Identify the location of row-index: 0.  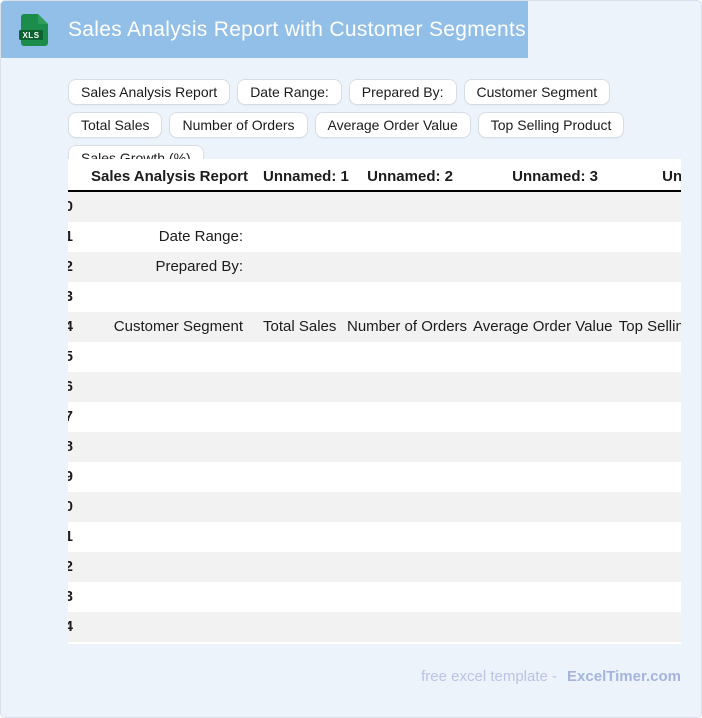
(74, 206).